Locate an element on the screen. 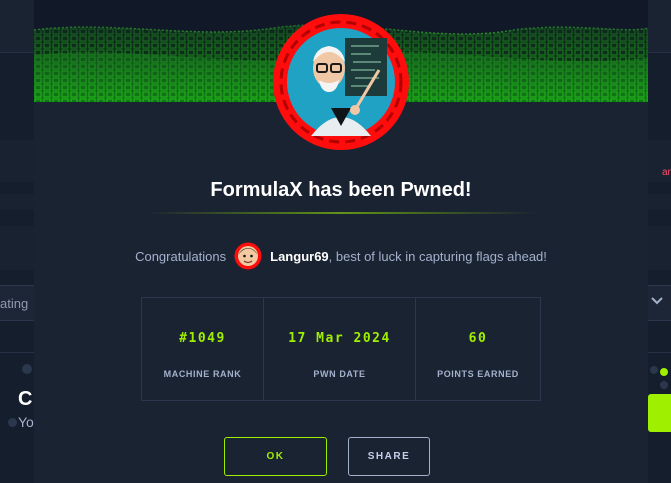 This screenshot has width=671, height=483. professor-avatar-icon is located at coordinates (341, 82).